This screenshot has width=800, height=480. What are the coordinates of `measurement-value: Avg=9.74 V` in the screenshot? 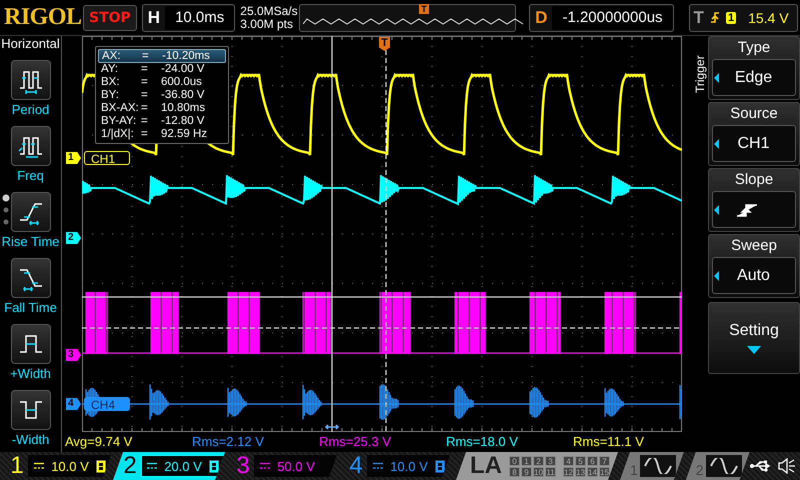 It's located at (98, 442).